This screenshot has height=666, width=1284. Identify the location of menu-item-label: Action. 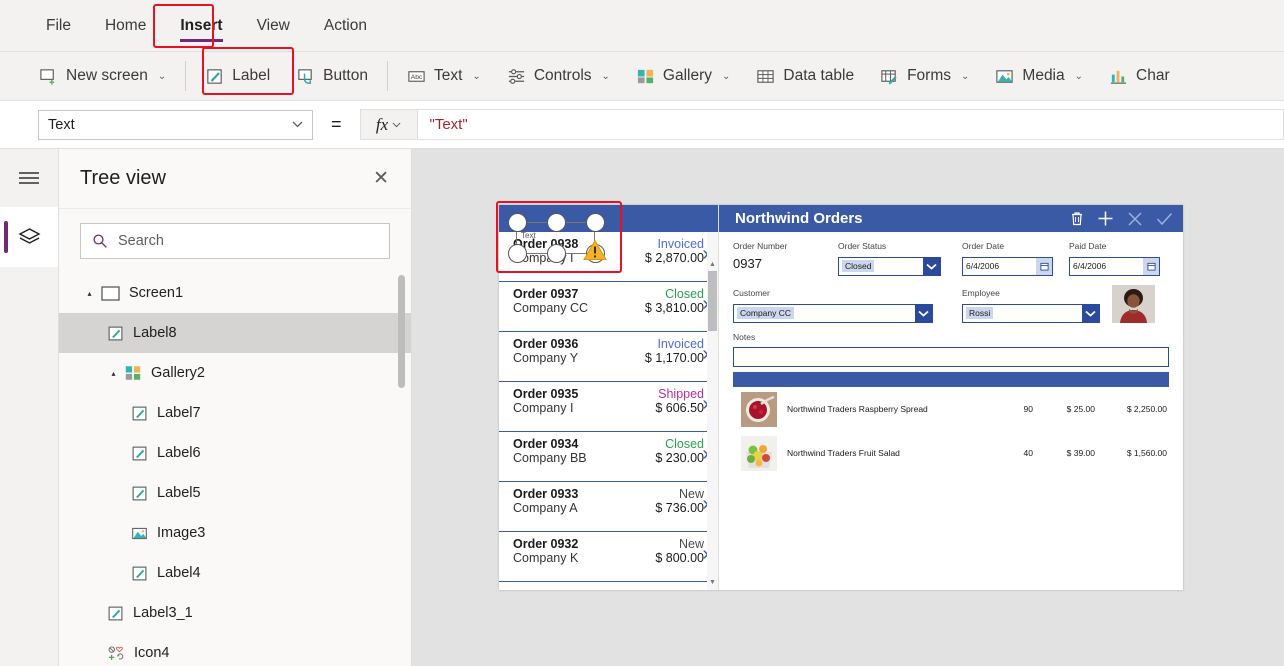
(345, 25).